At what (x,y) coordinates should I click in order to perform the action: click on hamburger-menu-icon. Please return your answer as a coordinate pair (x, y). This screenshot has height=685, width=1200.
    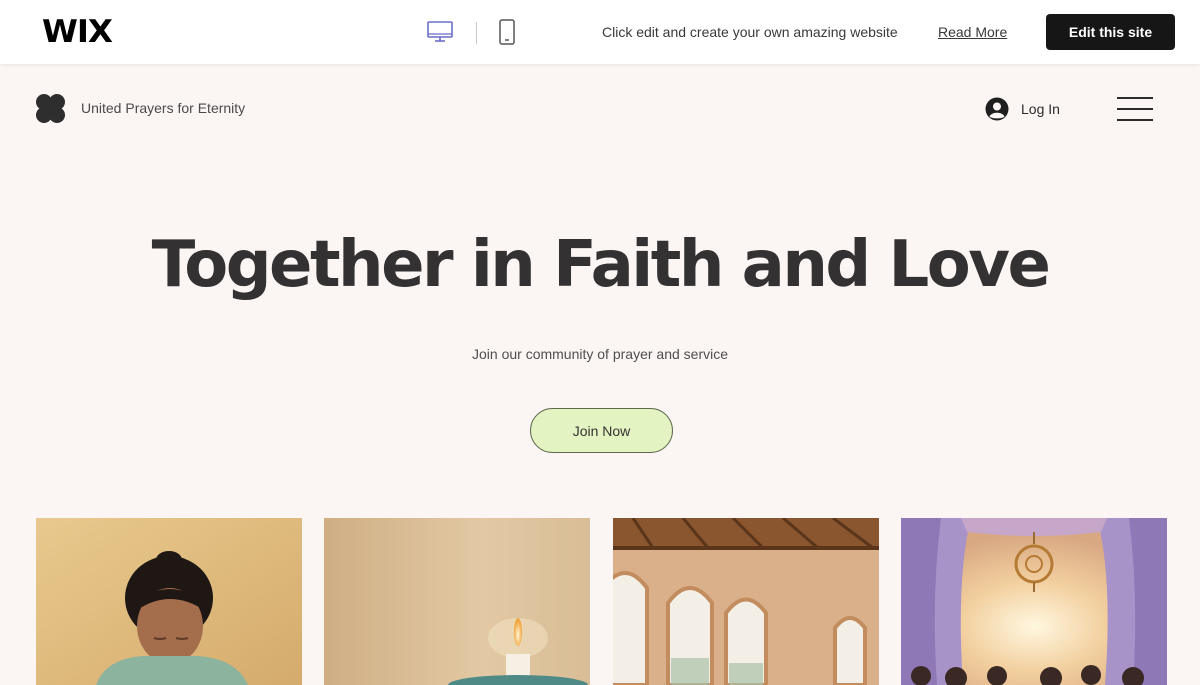
    Looking at the image, I should click on (1135, 109).